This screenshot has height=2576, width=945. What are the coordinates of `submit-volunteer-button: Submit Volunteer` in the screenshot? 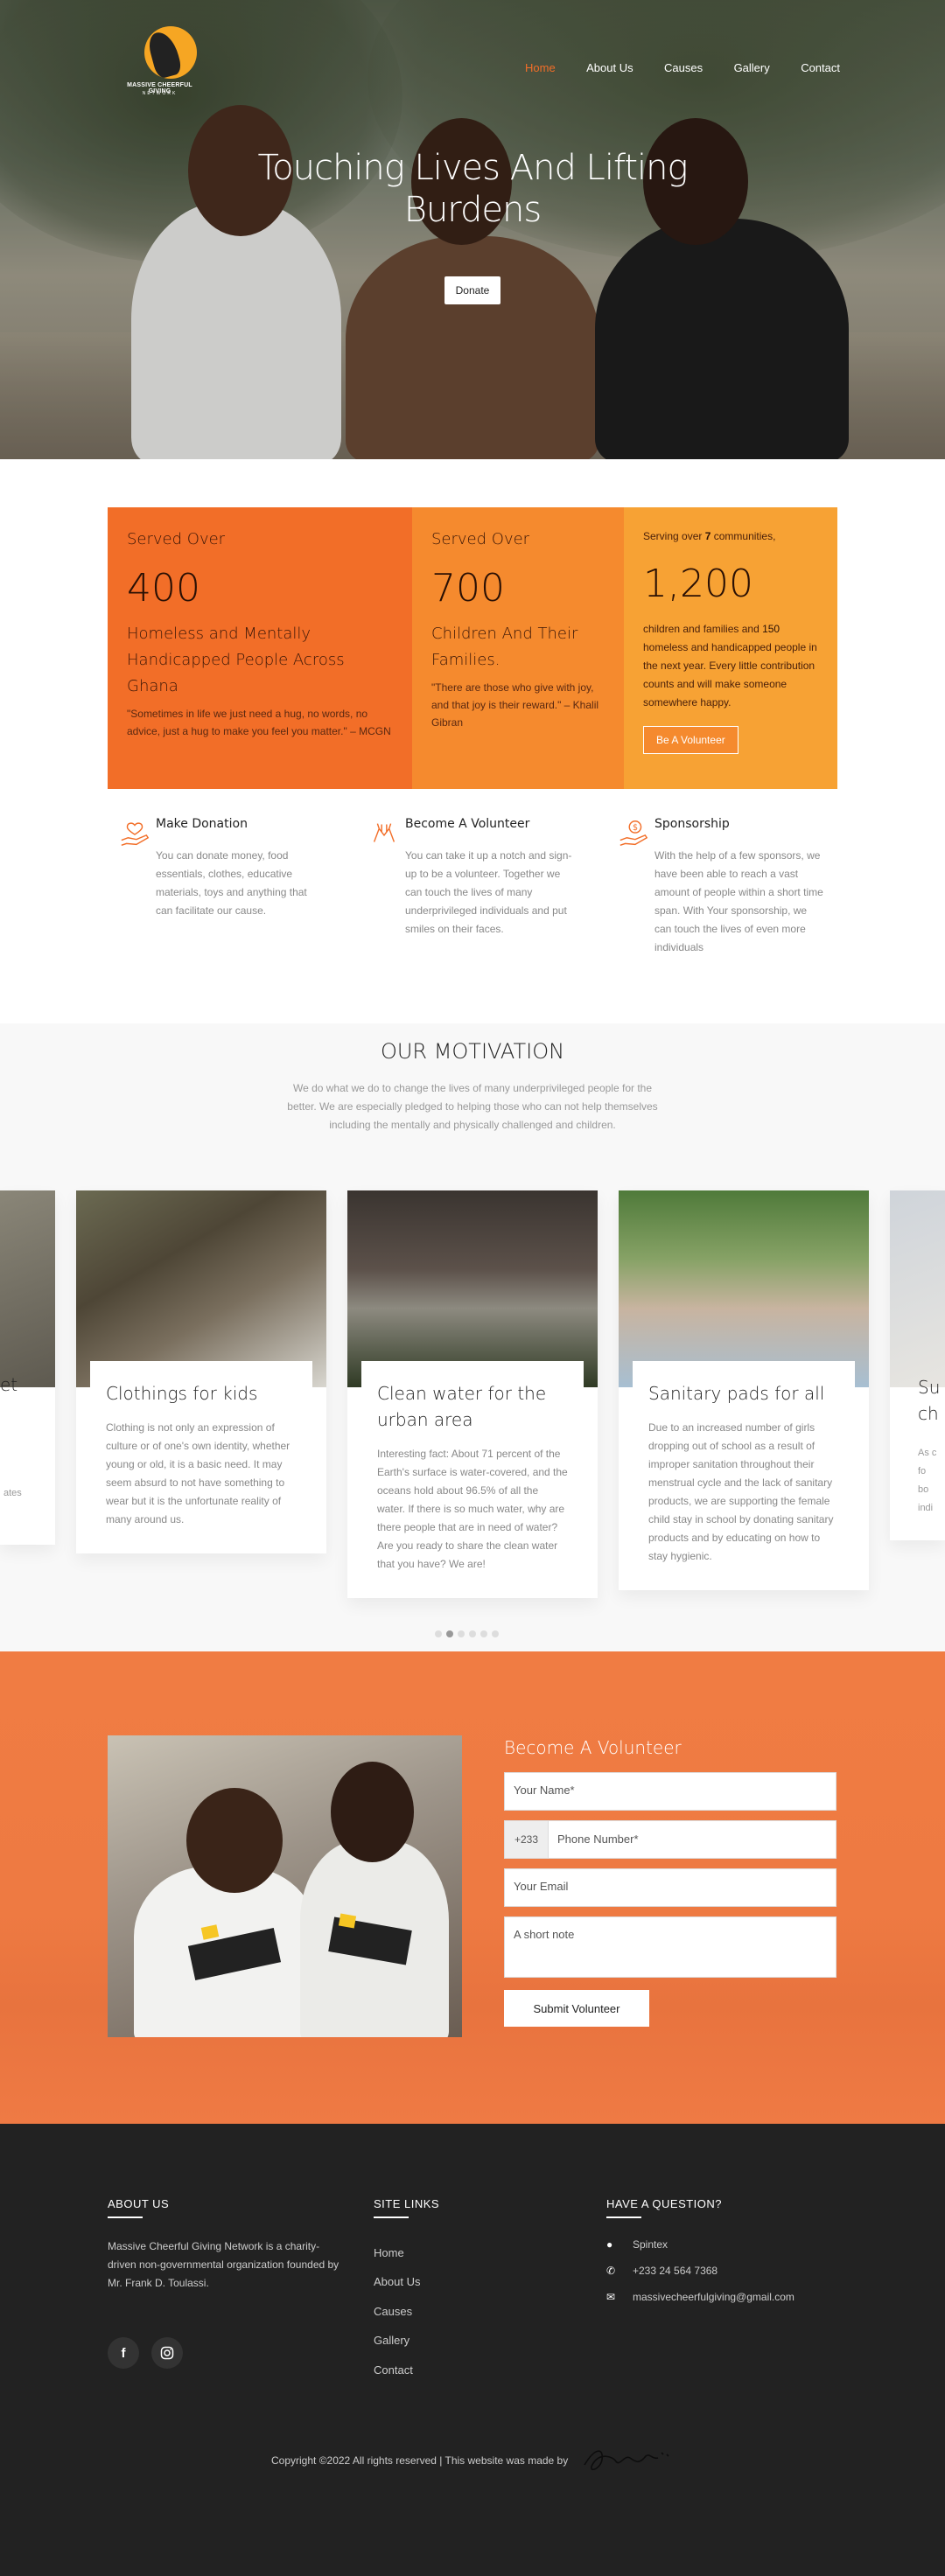 It's located at (576, 2008).